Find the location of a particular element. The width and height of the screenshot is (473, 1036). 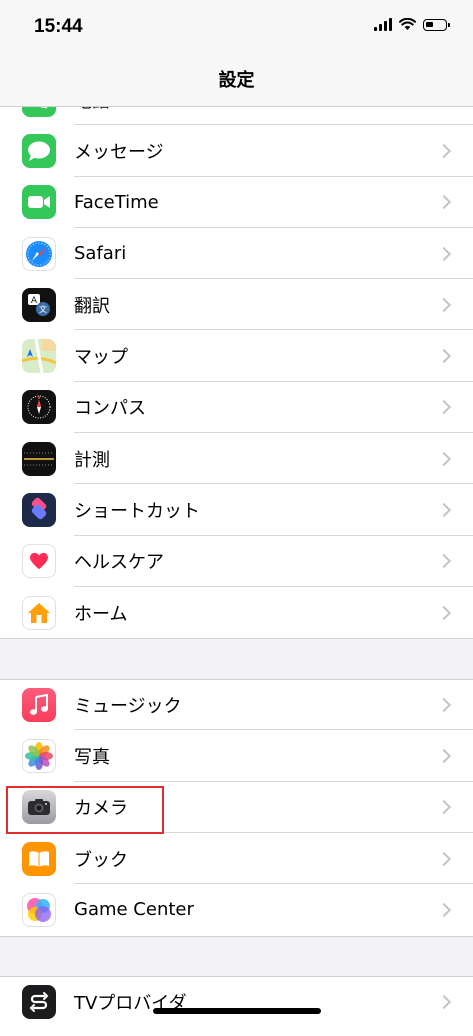

page-title: 設定 is located at coordinates (236, 80).